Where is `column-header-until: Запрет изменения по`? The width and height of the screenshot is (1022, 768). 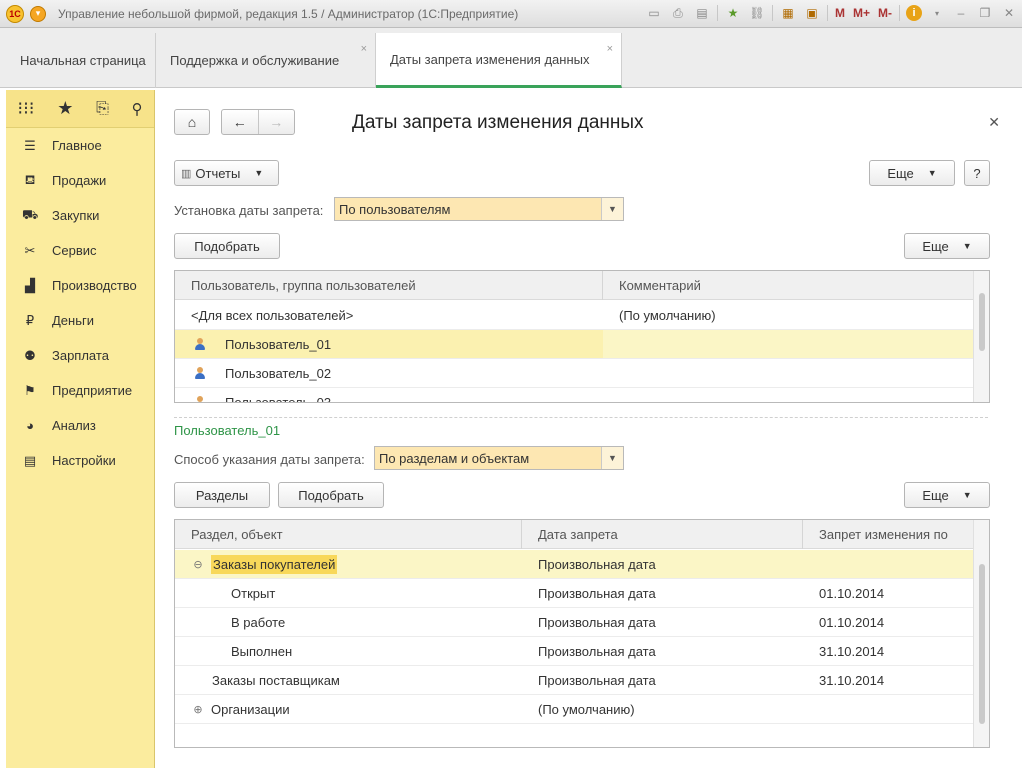 column-header-until: Запрет изменения по is located at coordinates (888, 534).